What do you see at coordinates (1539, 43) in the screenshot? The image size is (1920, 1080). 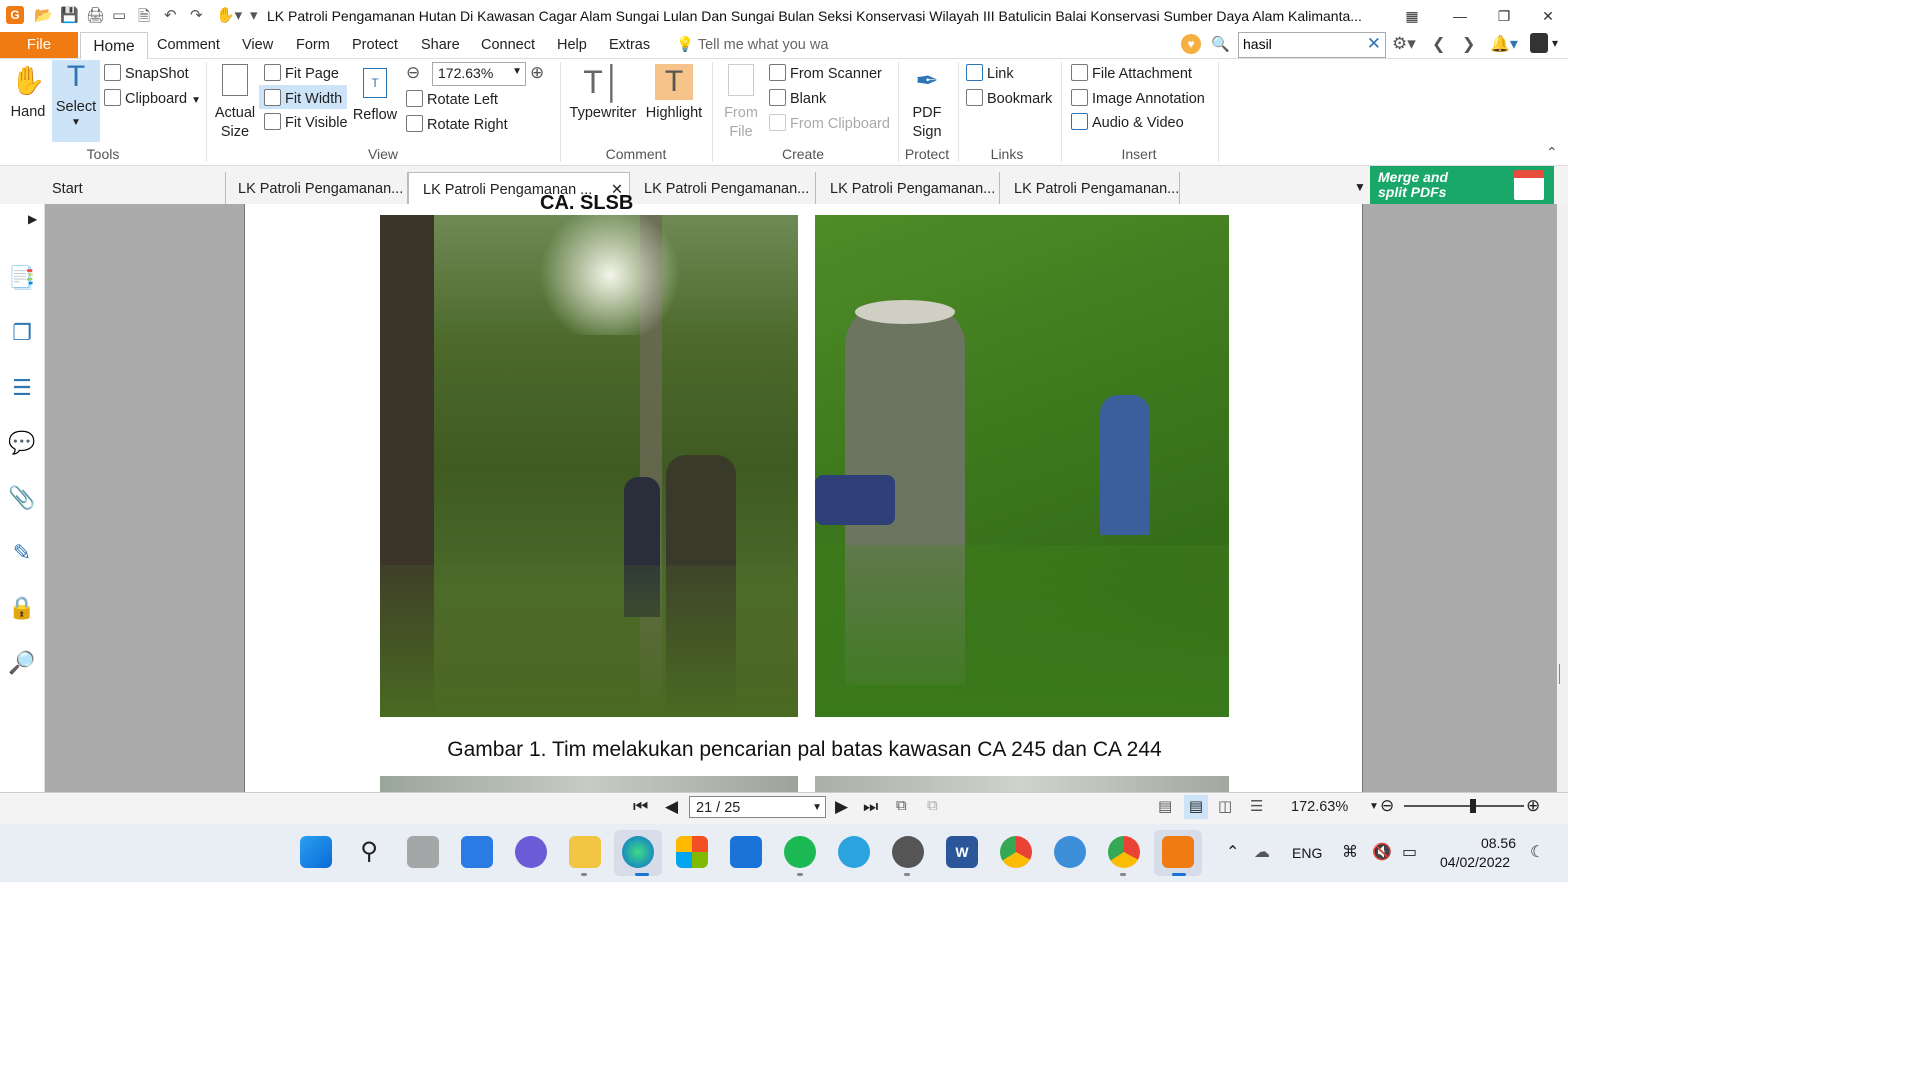 I see `user-icon` at bounding box center [1539, 43].